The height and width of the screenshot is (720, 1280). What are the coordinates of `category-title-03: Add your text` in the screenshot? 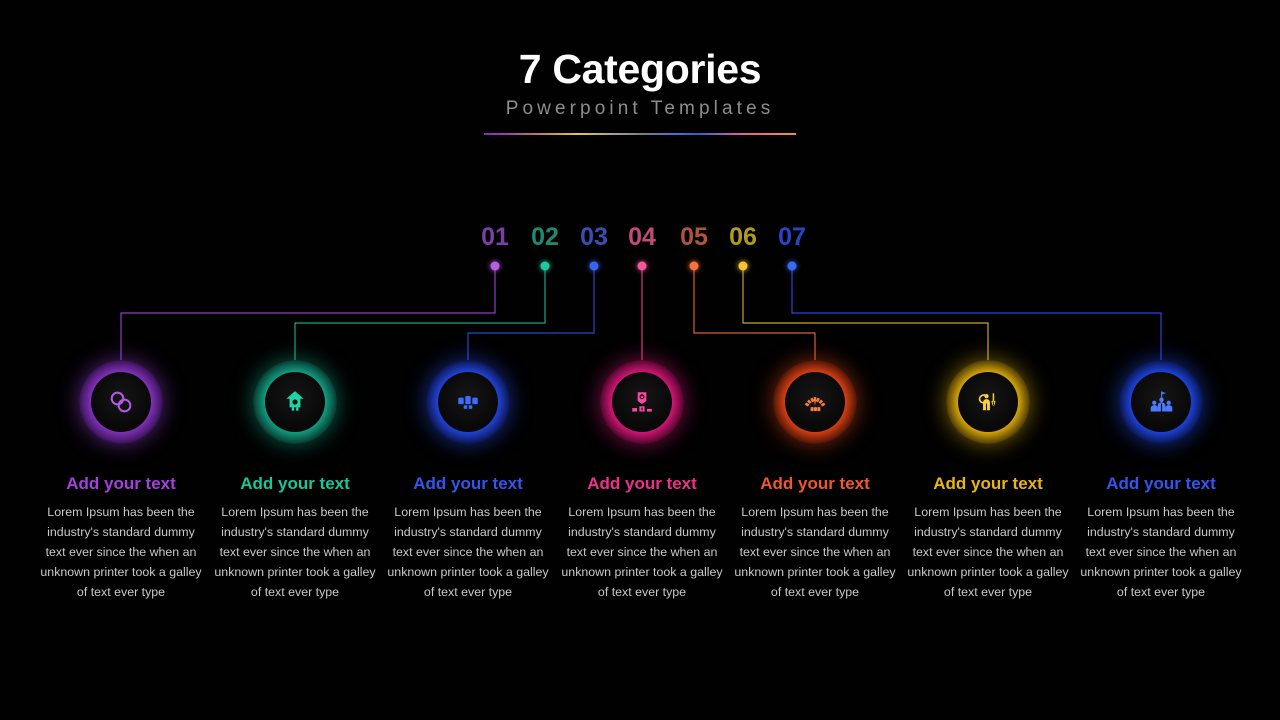 It's located at (468, 483).